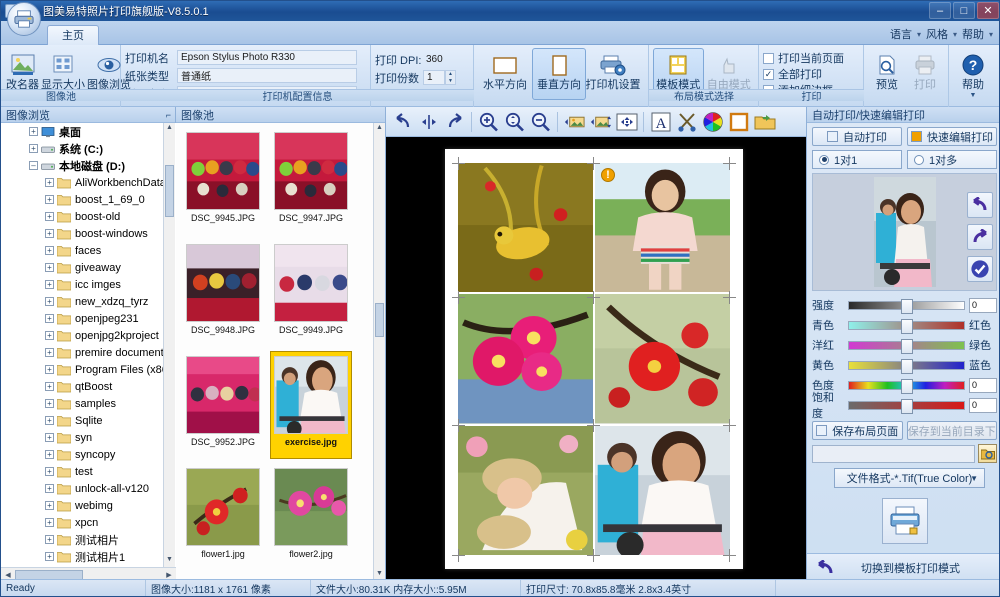 The height and width of the screenshot is (597, 1000). Describe the element at coordinates (974, 478) in the screenshot. I see `chevron-down-icon: ▼` at that location.